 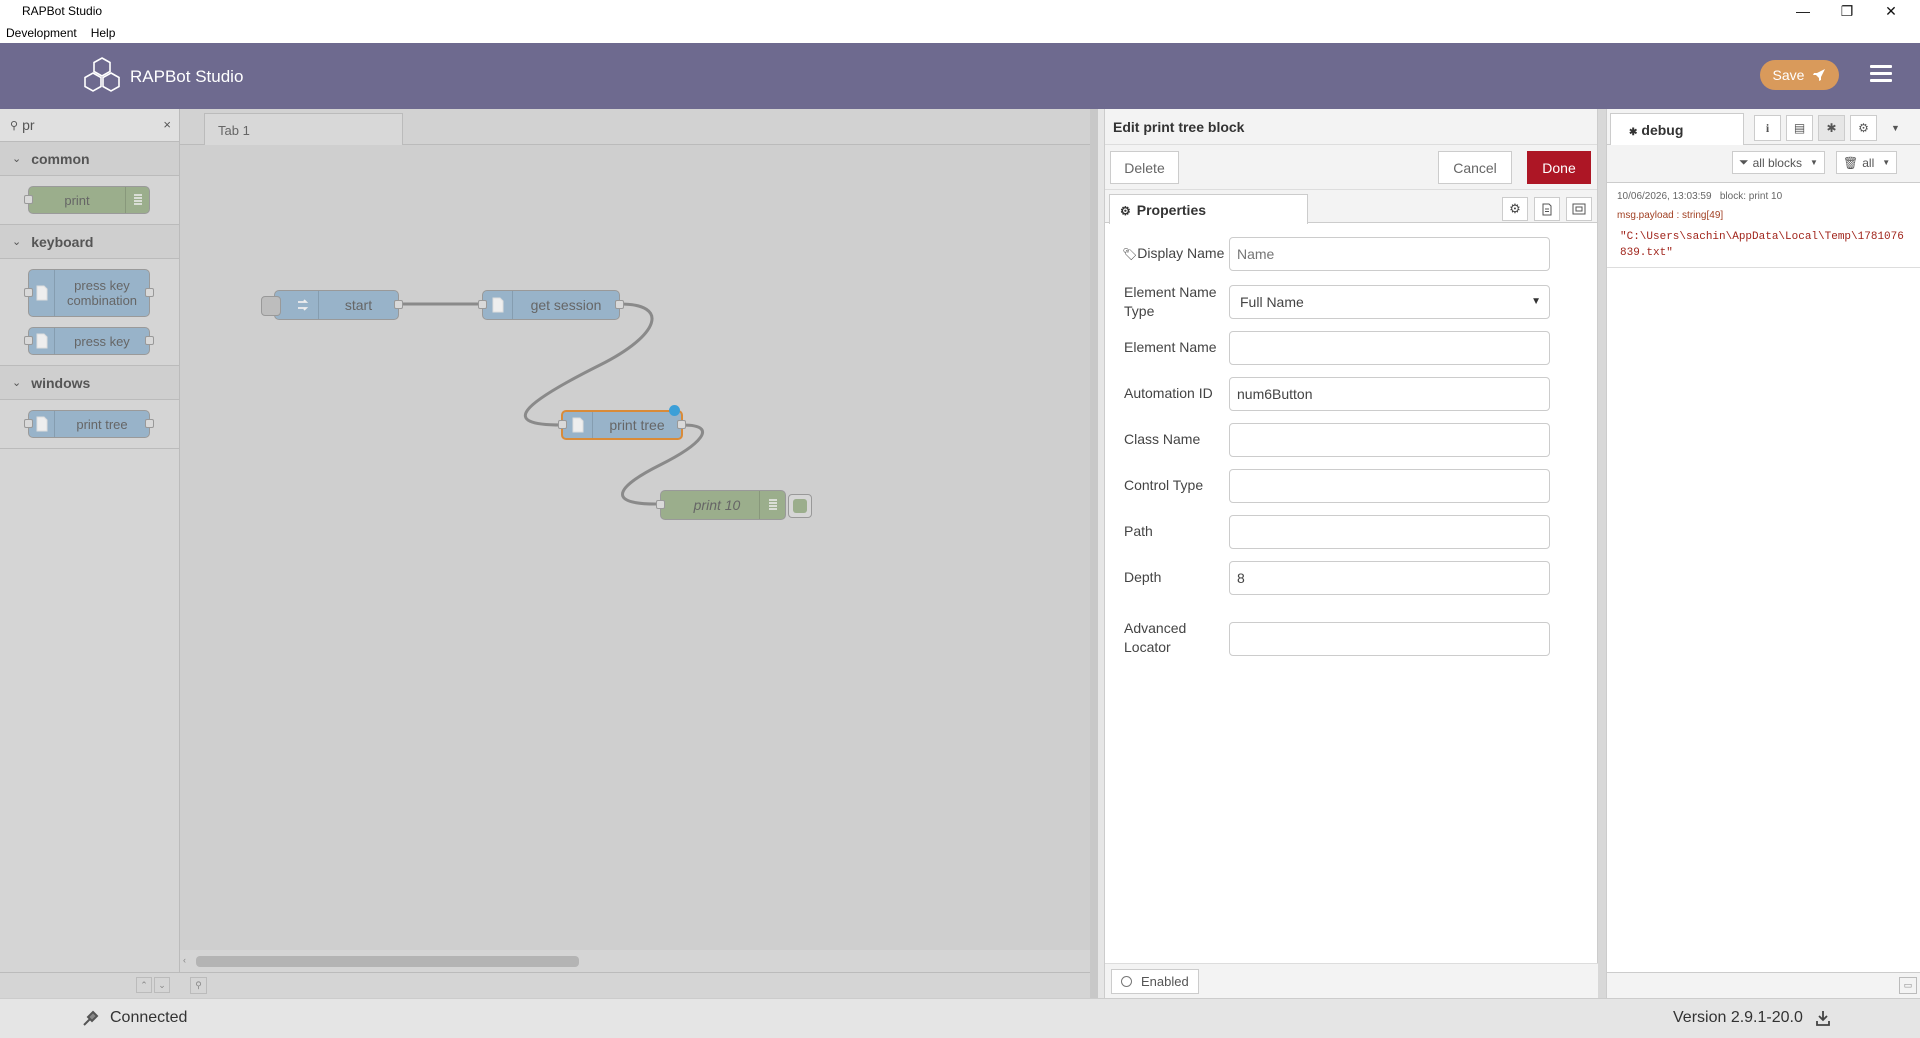 I want to click on category-common-body: print, so click(x=89, y=200).